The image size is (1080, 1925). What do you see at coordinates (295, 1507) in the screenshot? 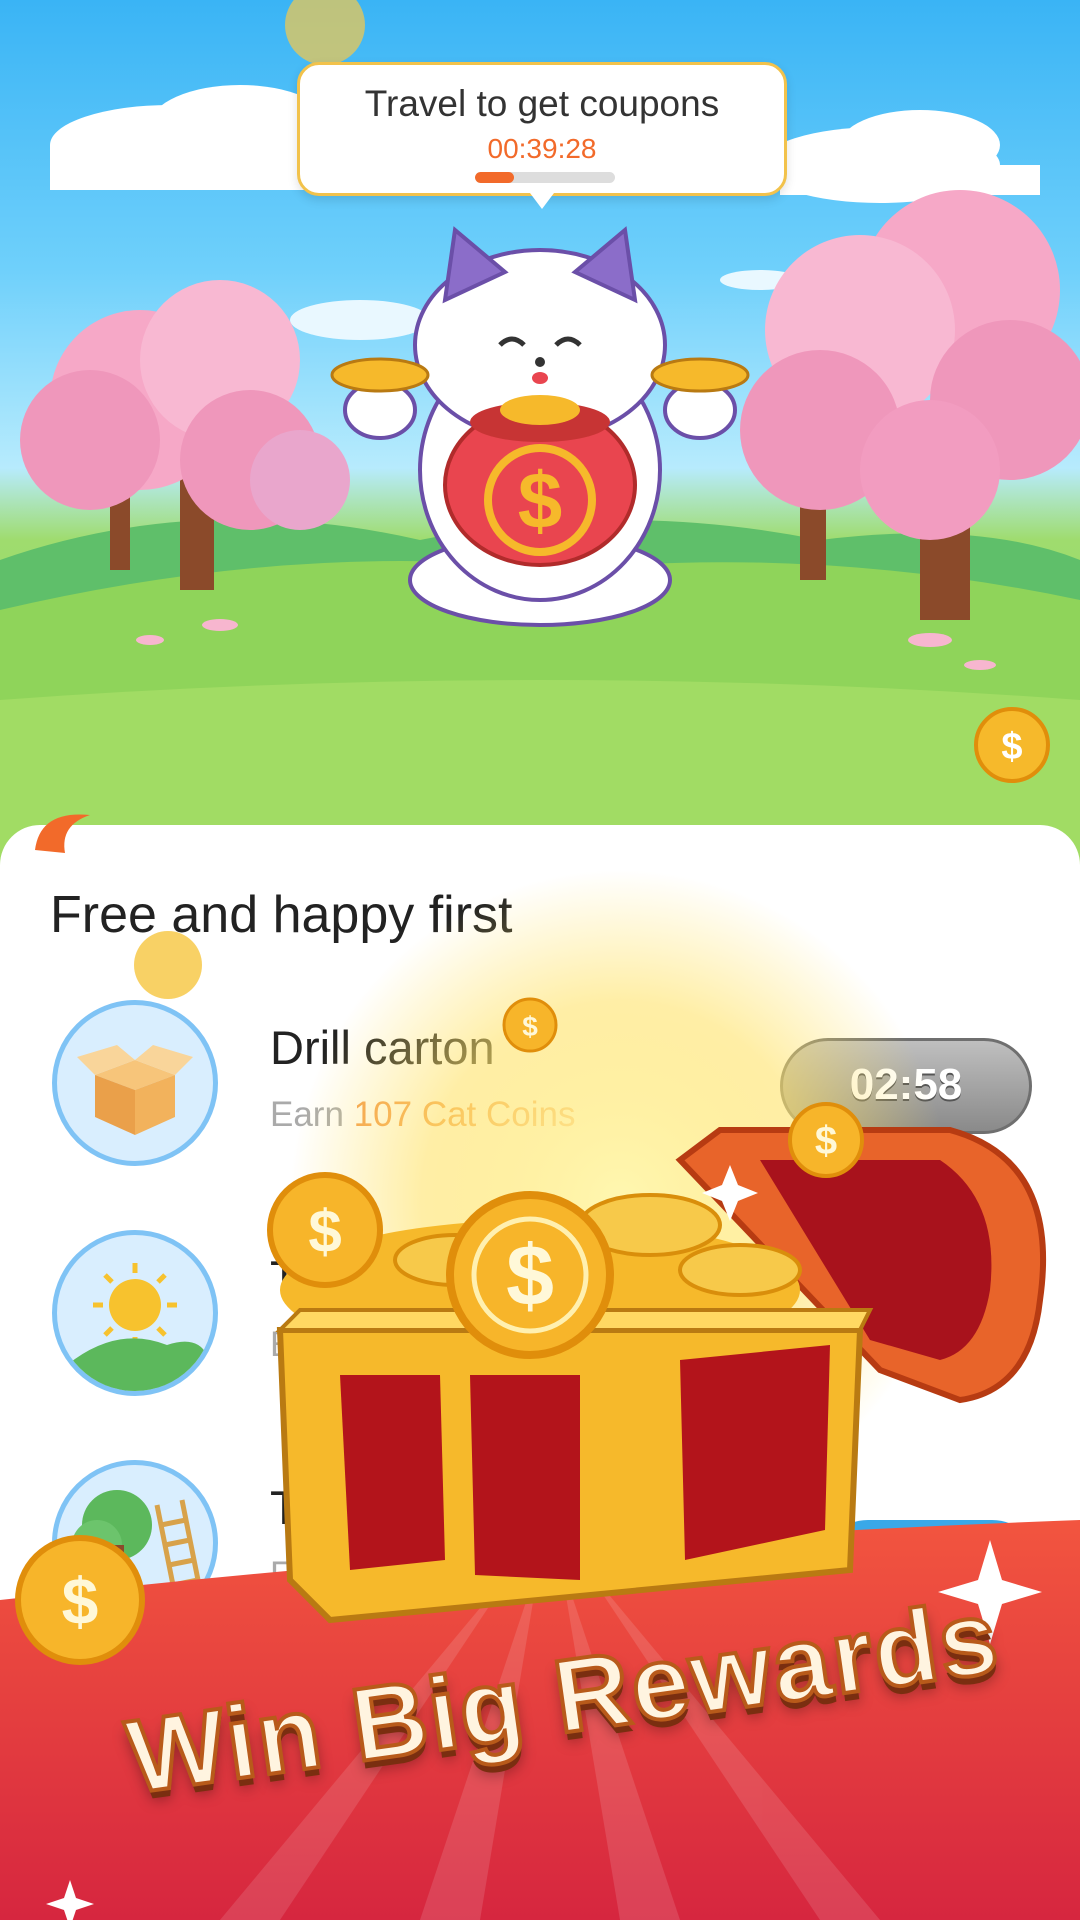
I see `task-title: Ta` at bounding box center [295, 1507].